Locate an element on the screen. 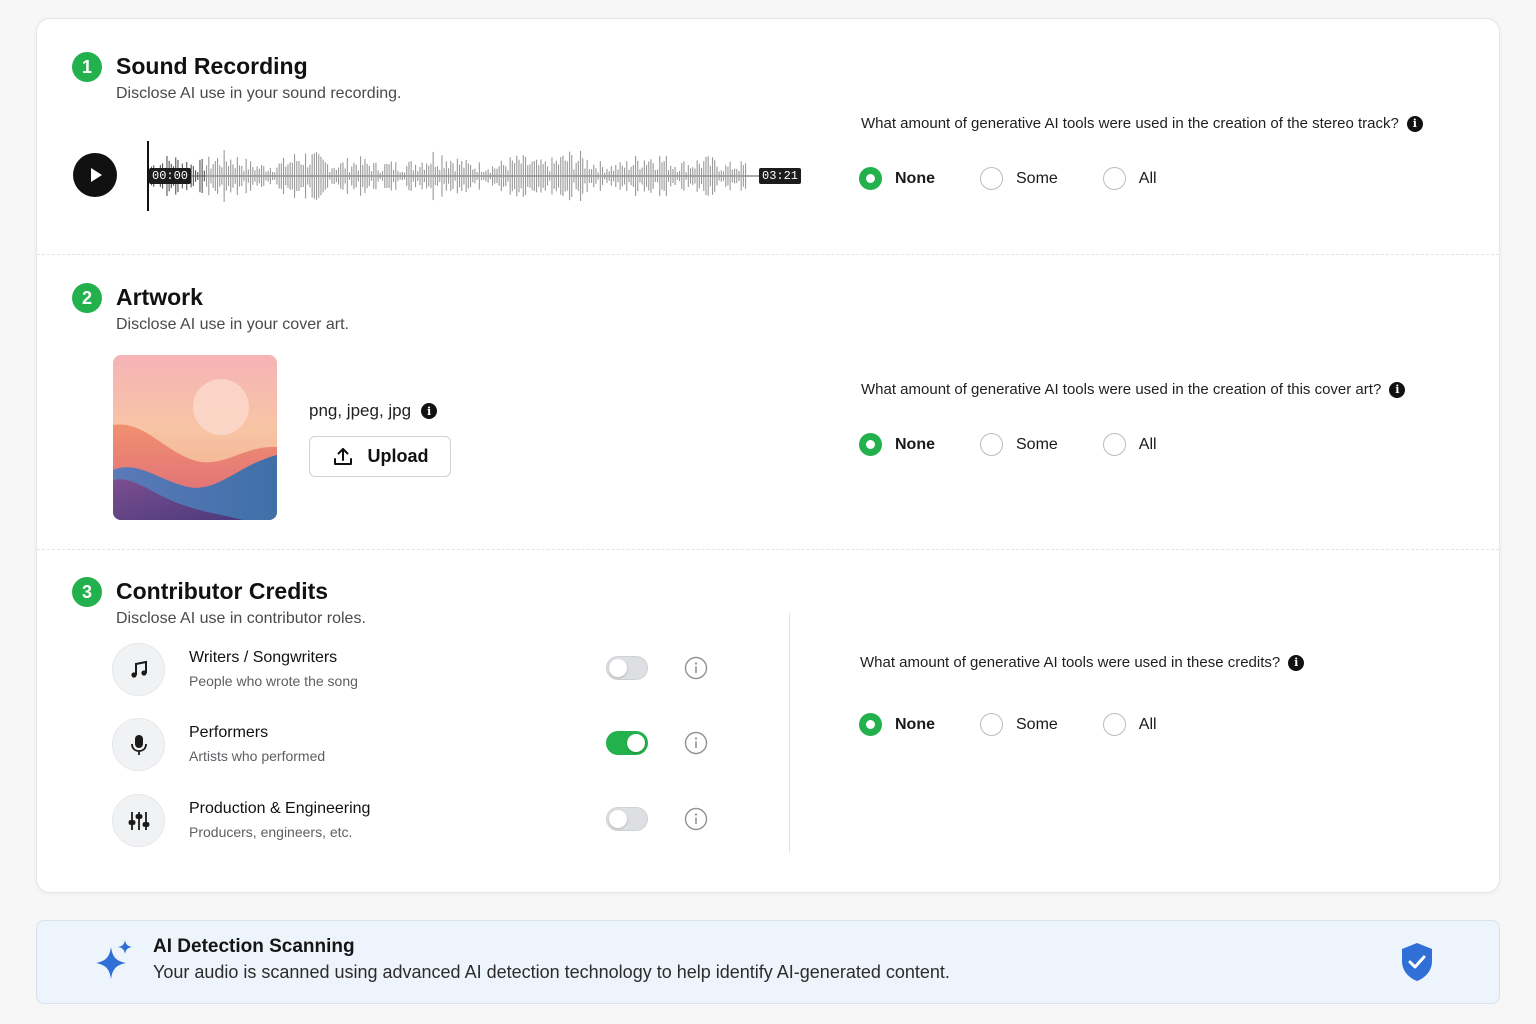  accepted-formats: png, jpeg, jpg i is located at coordinates (373, 411).